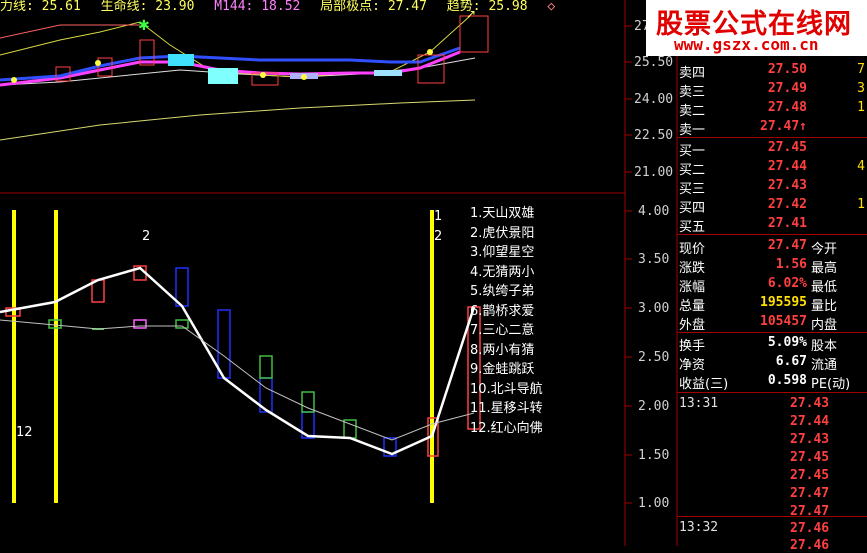 The width and height of the screenshot is (867, 553). I want to click on order-row-sell4: 卖四 27.50 7, so click(772, 71).